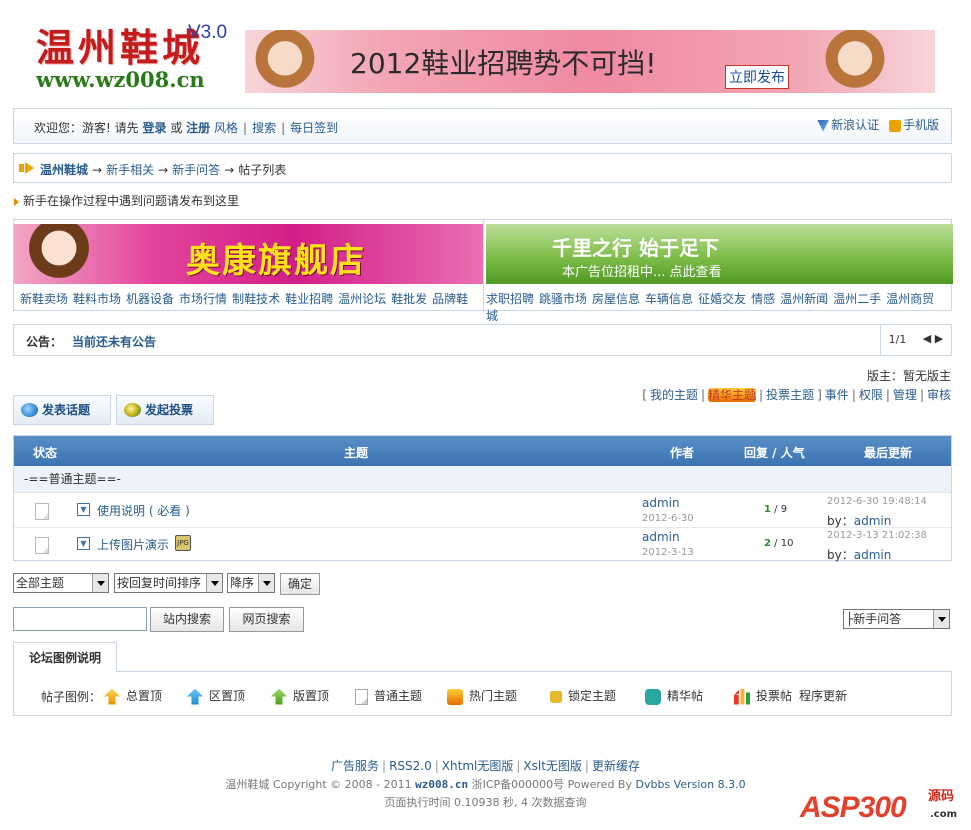 This screenshot has height=830, width=971. Describe the element at coordinates (482, 451) in the screenshot. I see `table-header: 状态 主题 作者 回复 / 人气 最后更新` at that location.